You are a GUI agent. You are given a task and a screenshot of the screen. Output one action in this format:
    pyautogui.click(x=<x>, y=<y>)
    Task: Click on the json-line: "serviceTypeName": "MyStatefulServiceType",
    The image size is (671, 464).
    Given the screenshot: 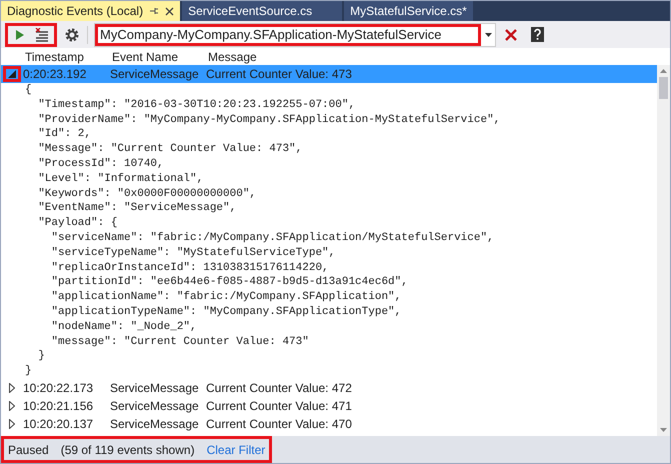 What is the action you would take?
    pyautogui.click(x=193, y=253)
    